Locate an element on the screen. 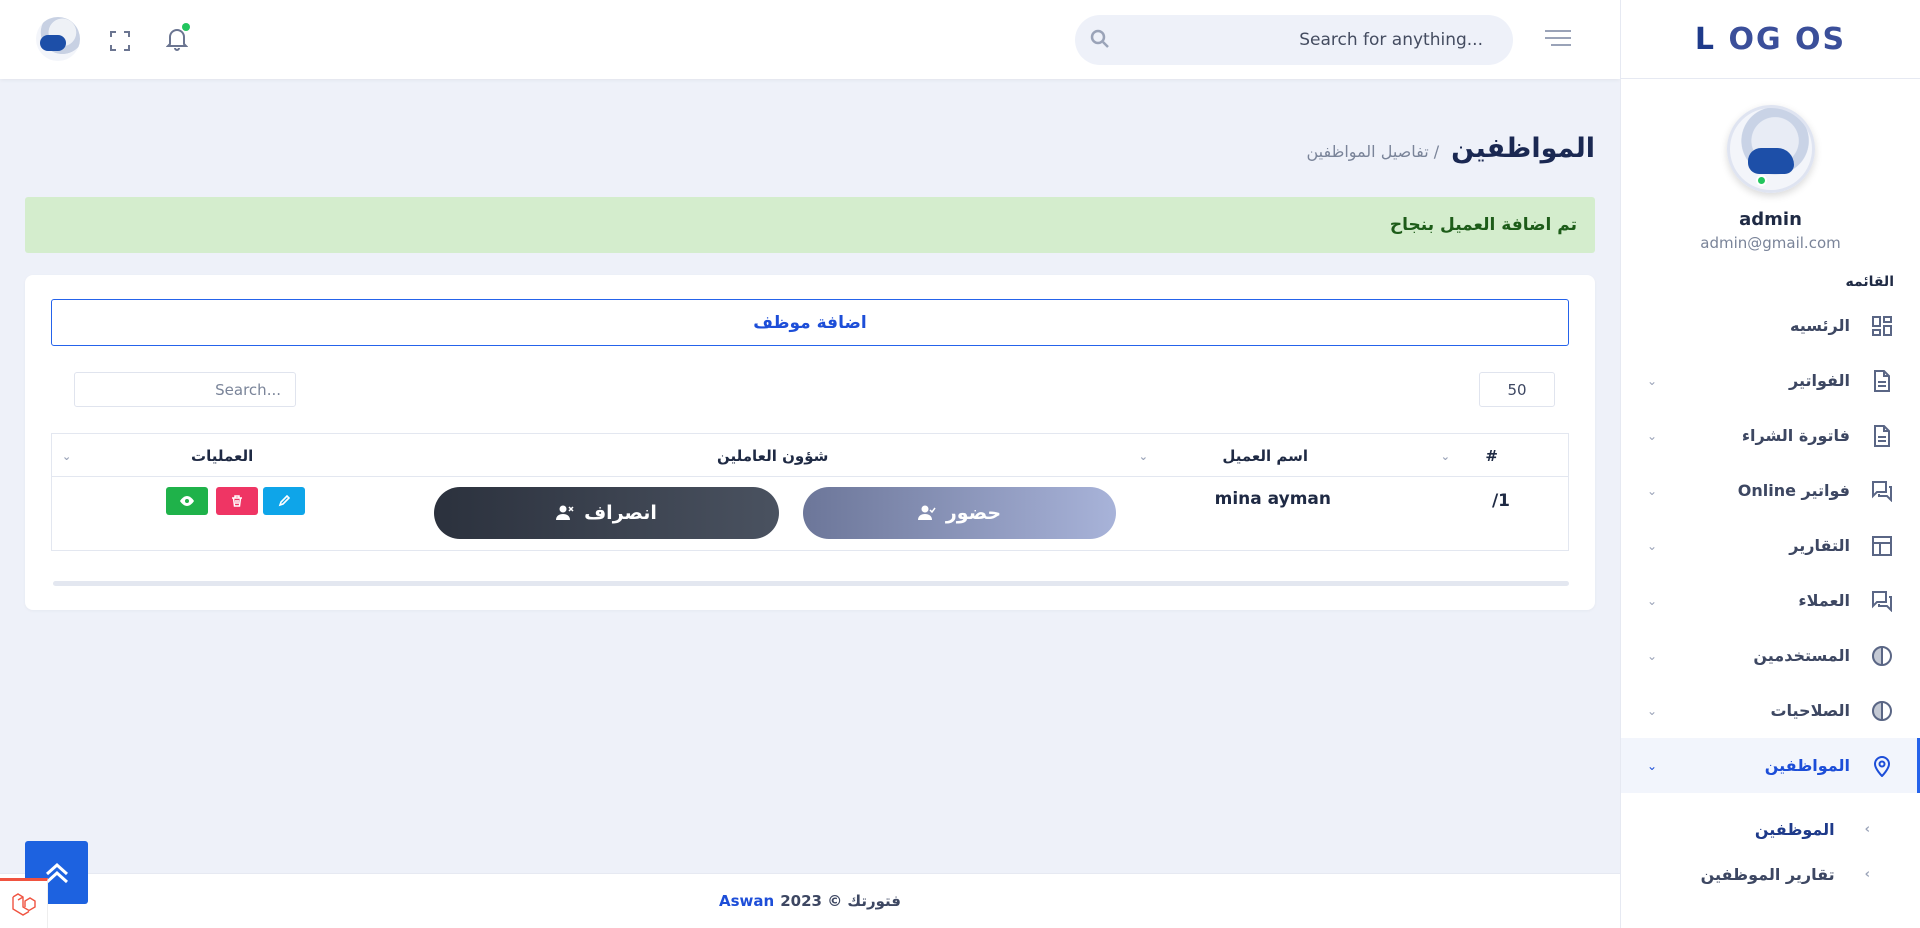 This screenshot has width=1920, height=928. sidebar-item-home: الرئسيه is located at coordinates (1770, 325).